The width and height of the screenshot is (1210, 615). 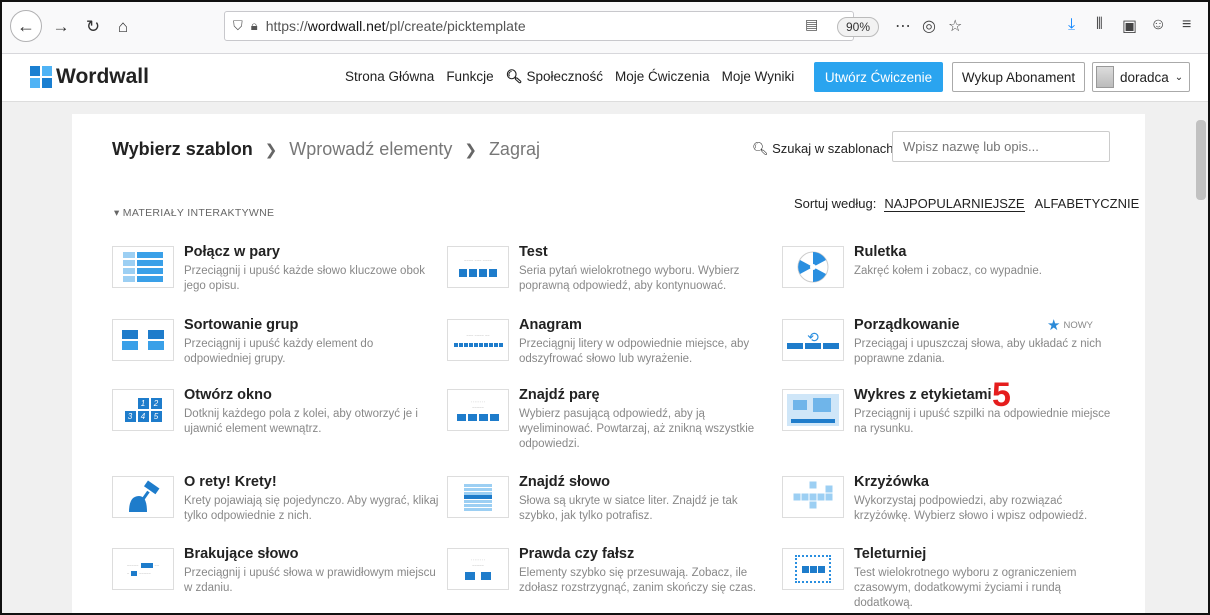 I want to click on template-search-input, so click(x=1001, y=146).